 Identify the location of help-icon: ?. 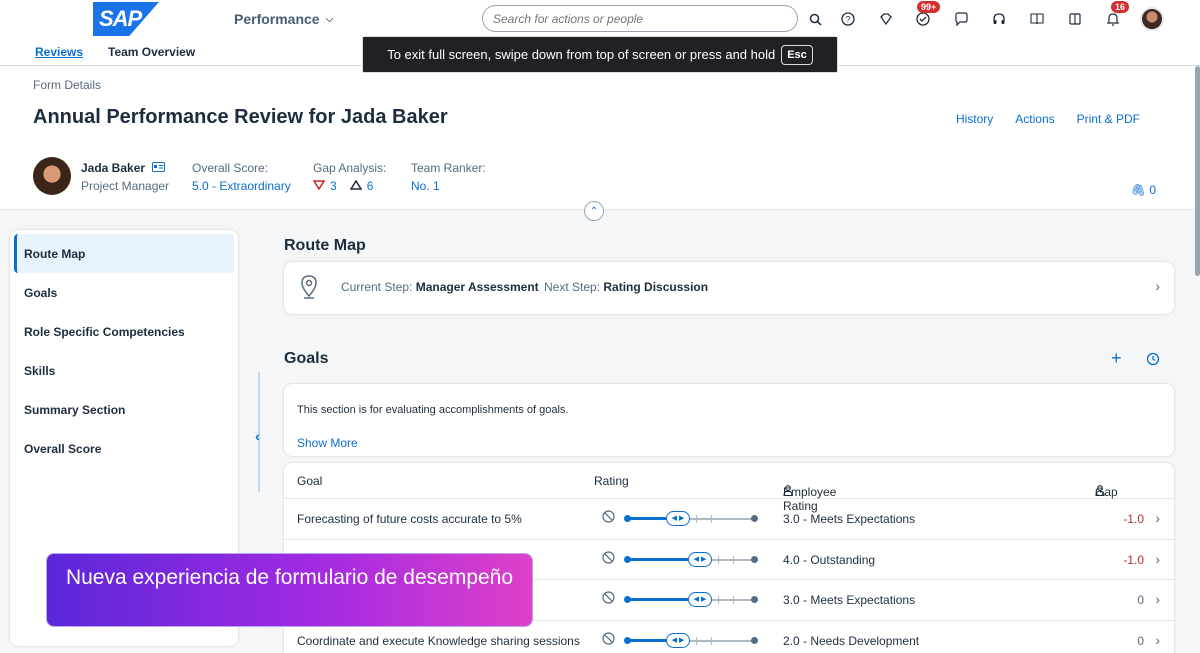
(848, 19).